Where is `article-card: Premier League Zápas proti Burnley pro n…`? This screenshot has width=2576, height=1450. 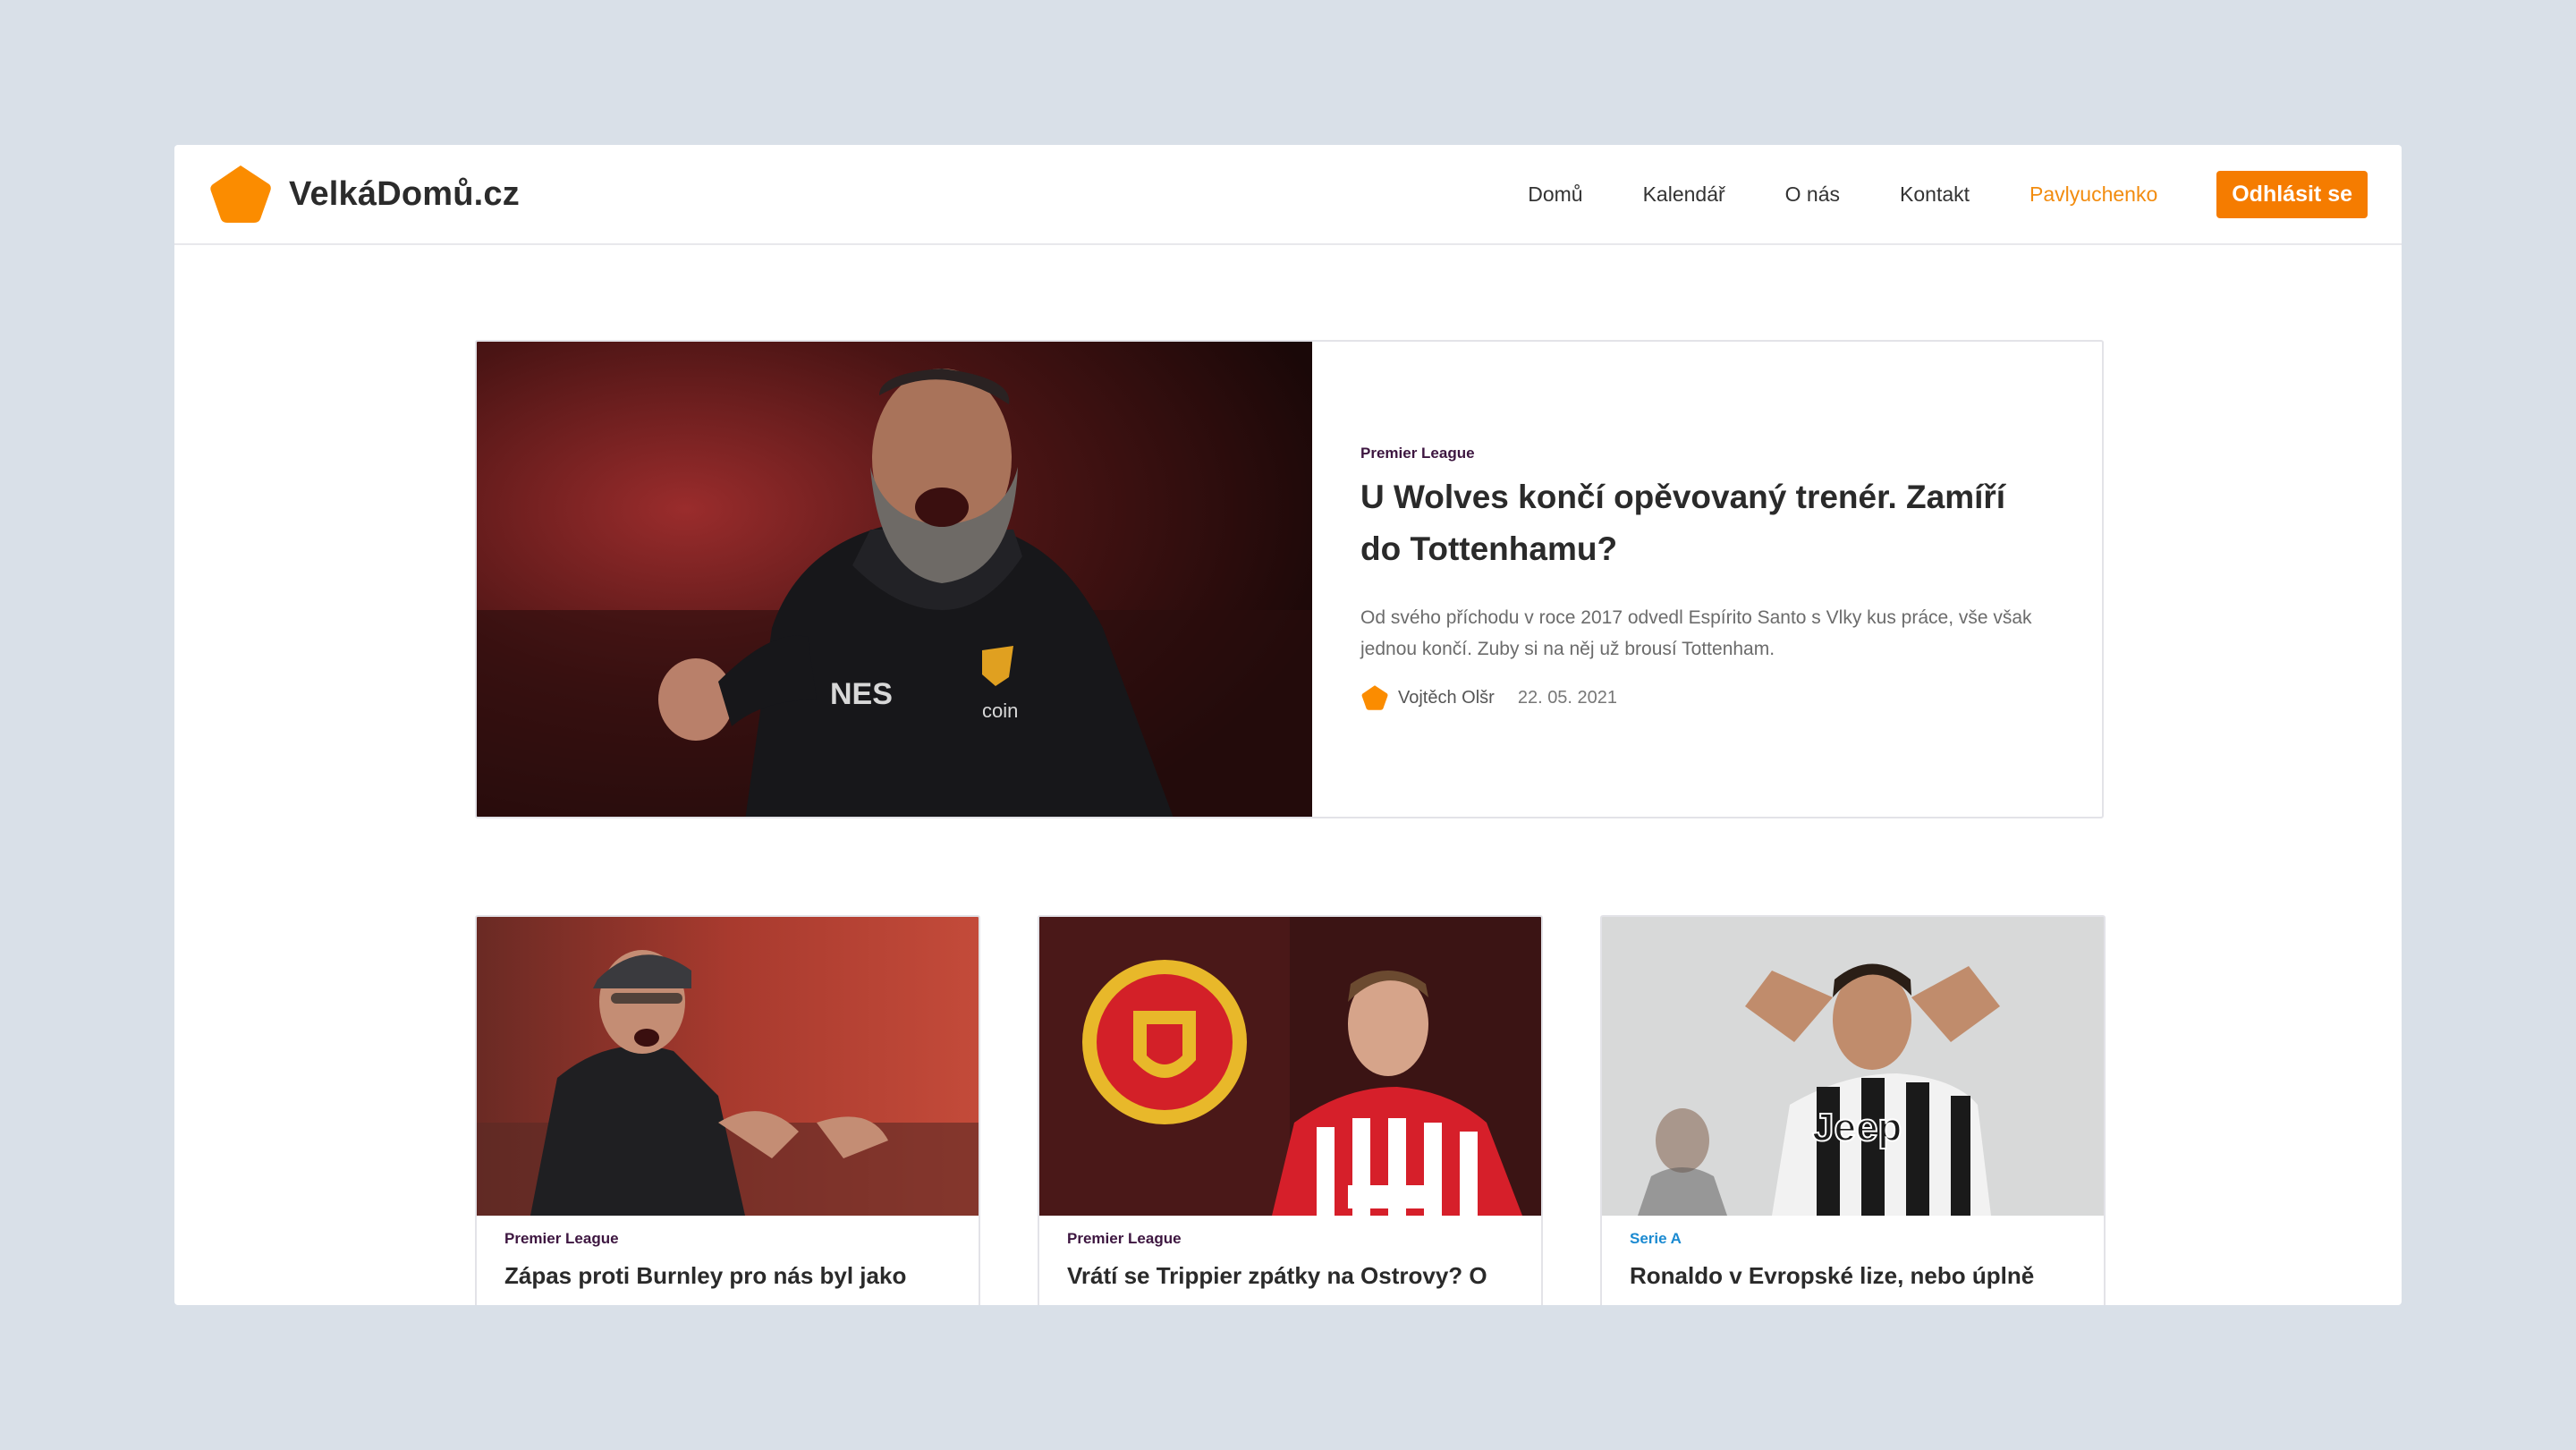 article-card: Premier League Zápas proti Burnley pro n… is located at coordinates (727, 1110).